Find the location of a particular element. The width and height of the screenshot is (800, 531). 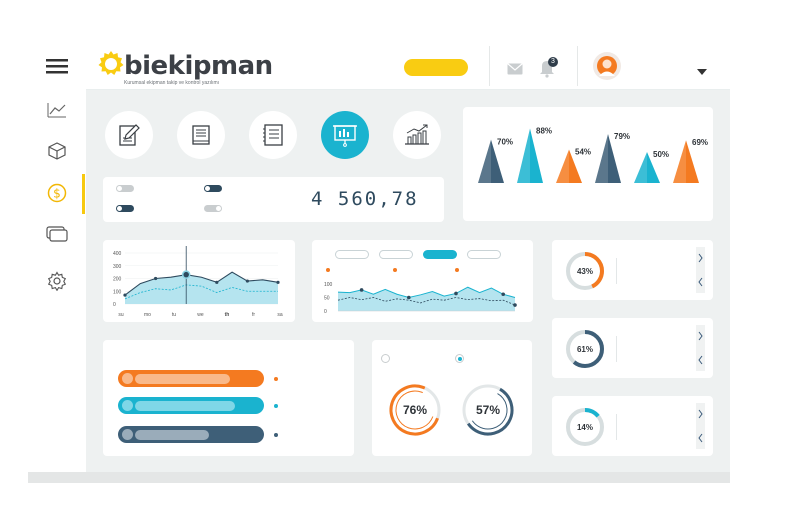

bar-growth-icon is located at coordinates (417, 135).